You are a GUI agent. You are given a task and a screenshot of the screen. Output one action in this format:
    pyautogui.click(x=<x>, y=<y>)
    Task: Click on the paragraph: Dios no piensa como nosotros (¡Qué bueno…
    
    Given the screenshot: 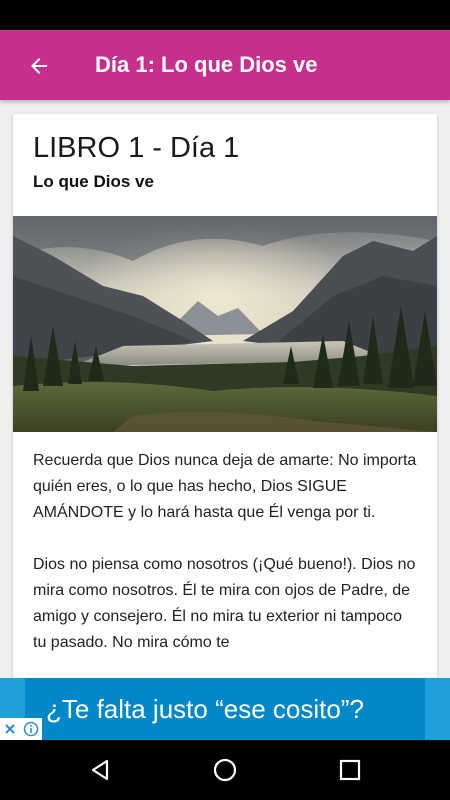 What is the action you would take?
    pyautogui.click(x=224, y=603)
    